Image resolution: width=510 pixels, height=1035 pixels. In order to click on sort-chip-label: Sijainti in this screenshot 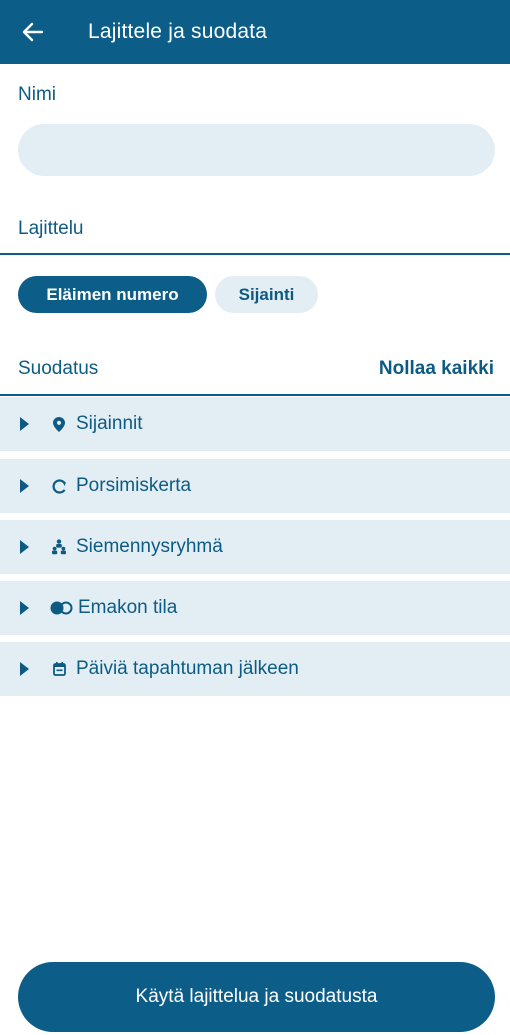, I will do `click(266, 294)`.